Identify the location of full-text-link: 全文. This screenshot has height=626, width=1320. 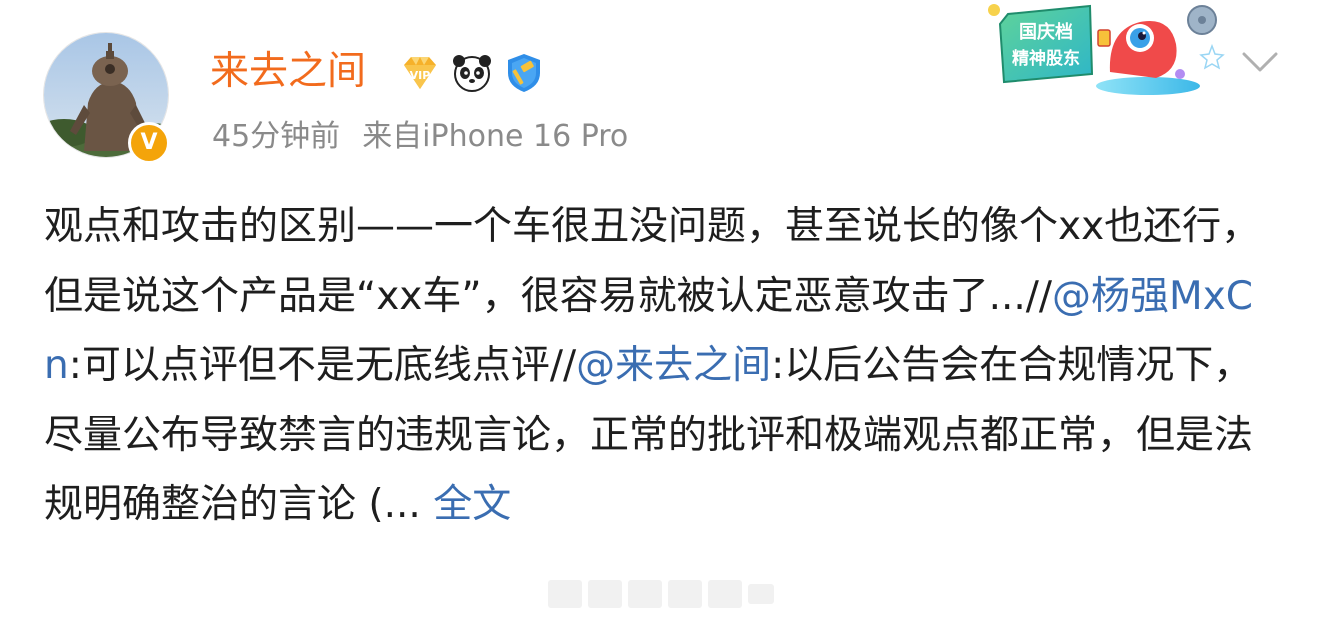
(472, 504).